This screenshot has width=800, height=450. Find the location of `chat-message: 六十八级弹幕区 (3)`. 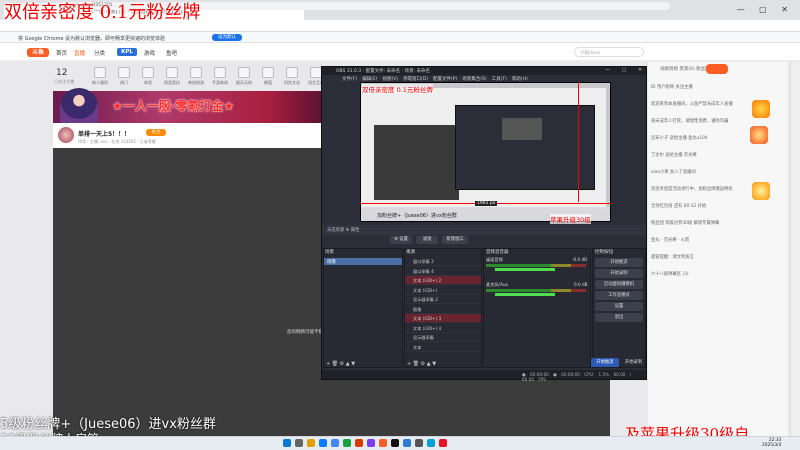

chat-message: 六十八级弹幕区 (3) is located at coordinates (670, 274).